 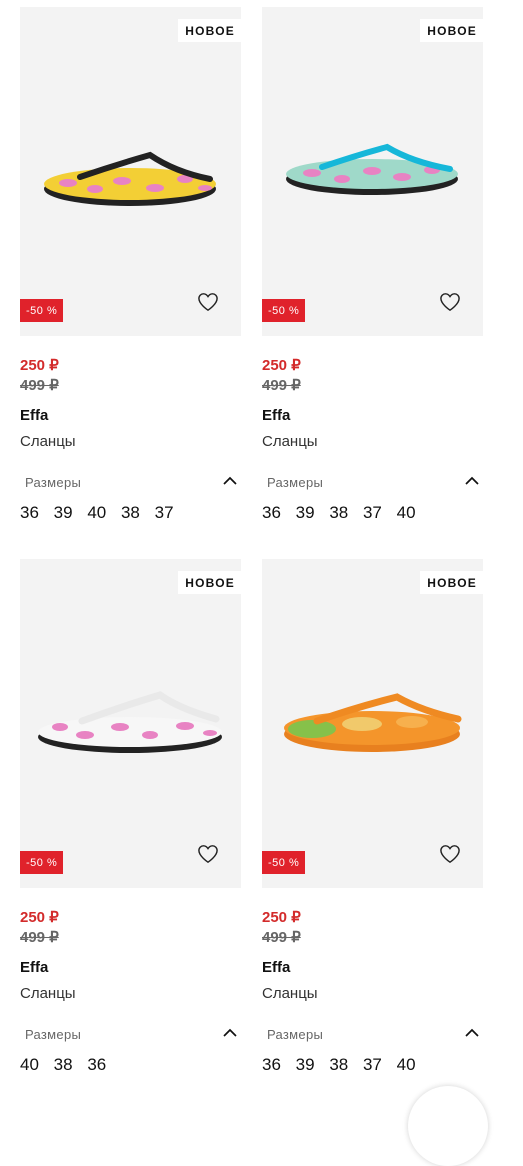 What do you see at coordinates (448, 1126) in the screenshot?
I see `scroll-top-button` at bounding box center [448, 1126].